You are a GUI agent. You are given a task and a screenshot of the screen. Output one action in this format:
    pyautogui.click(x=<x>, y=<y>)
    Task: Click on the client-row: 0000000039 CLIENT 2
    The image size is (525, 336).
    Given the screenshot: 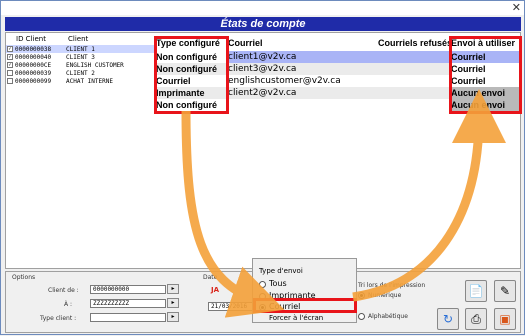 What is the action you would take?
    pyautogui.click(x=80, y=73)
    